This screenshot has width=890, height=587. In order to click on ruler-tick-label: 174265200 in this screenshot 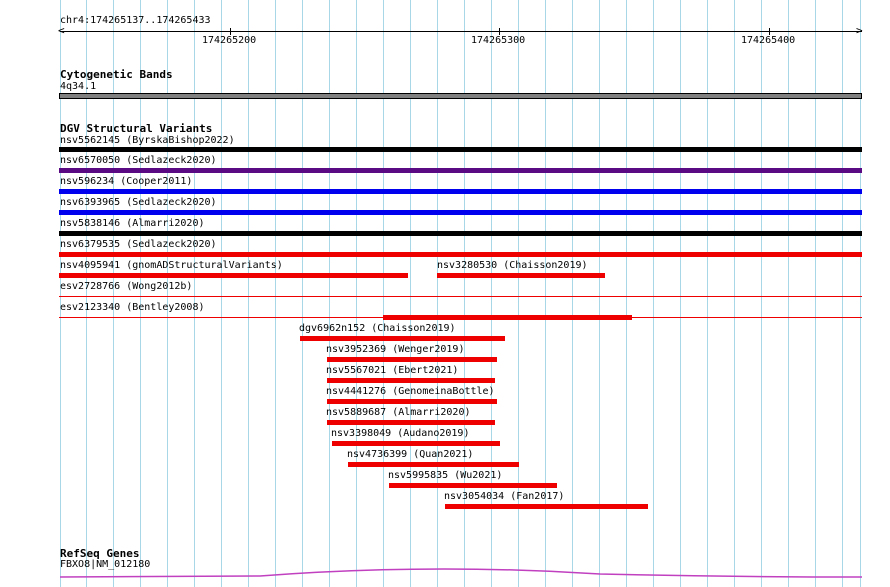, I will do `click(229, 40)`.